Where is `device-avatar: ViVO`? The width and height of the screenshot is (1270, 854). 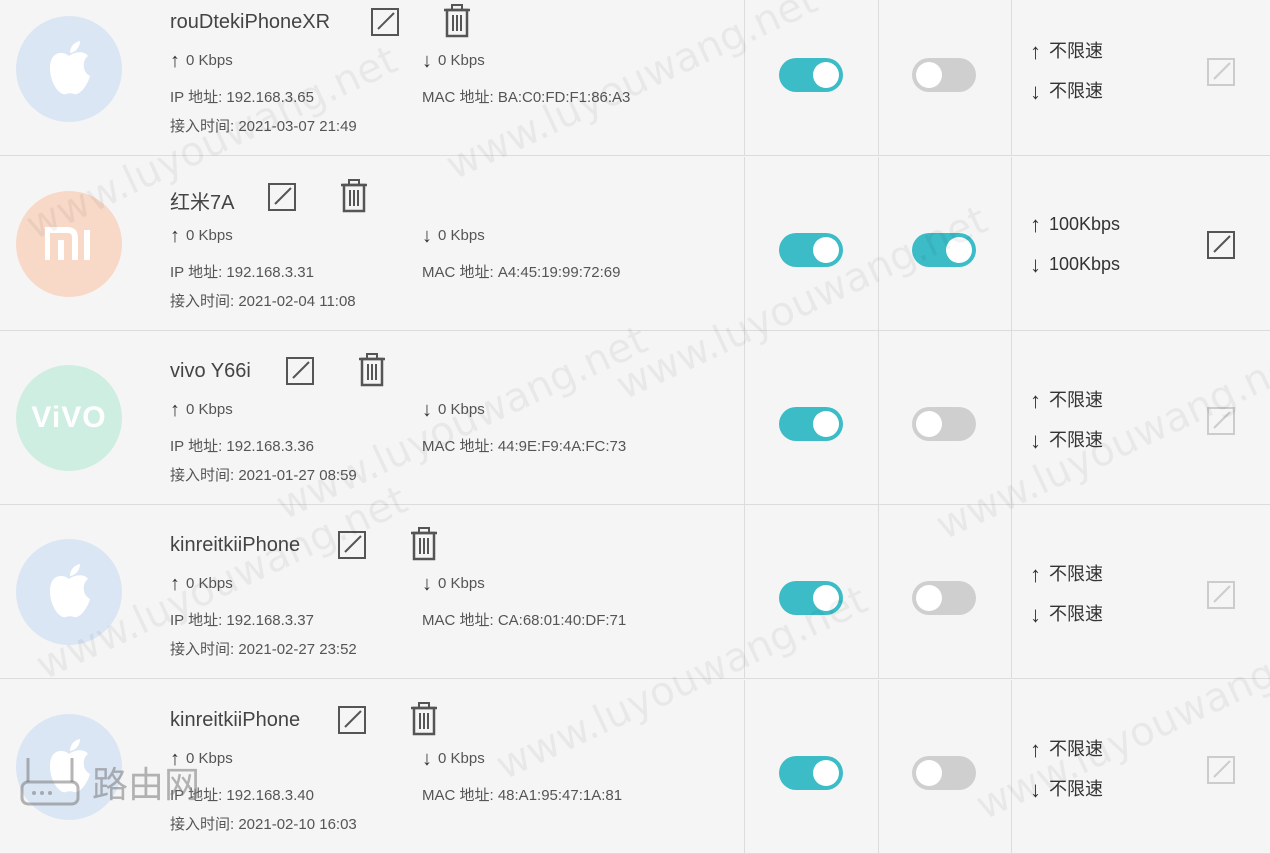 device-avatar: ViVO is located at coordinates (69, 418).